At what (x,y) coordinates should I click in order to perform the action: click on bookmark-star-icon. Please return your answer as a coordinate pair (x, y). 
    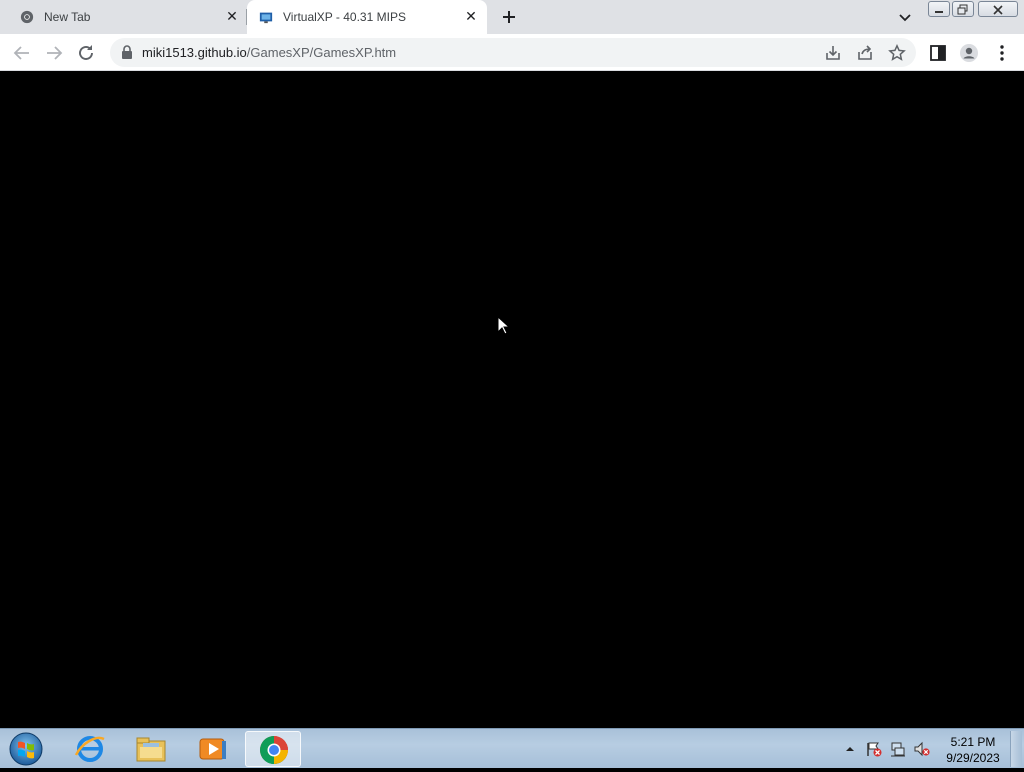
    Looking at the image, I should click on (897, 53).